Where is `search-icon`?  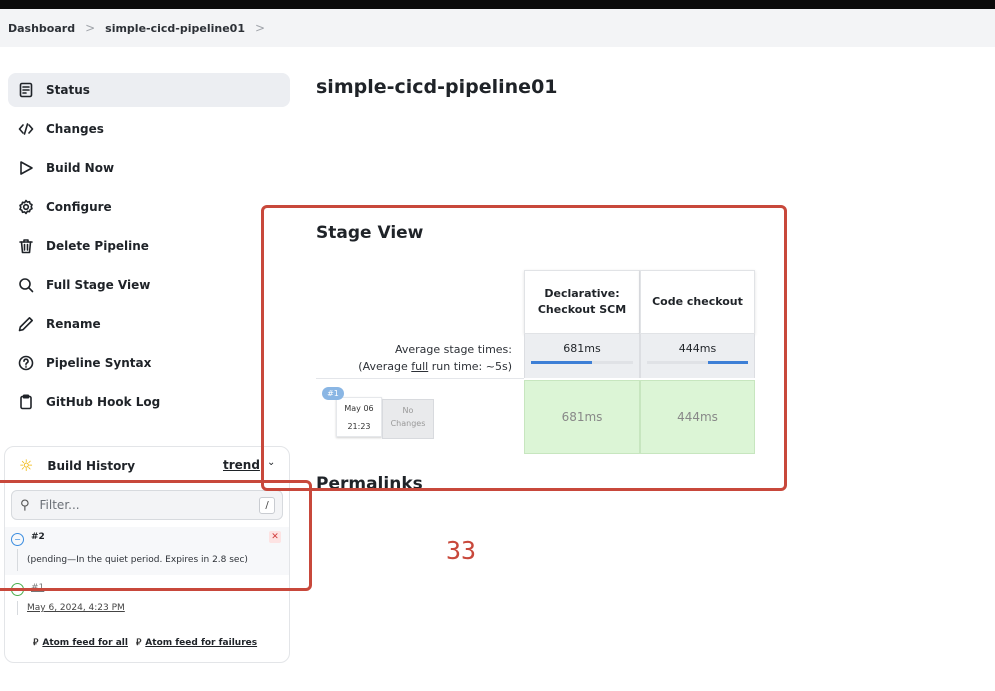
search-icon is located at coordinates (26, 285).